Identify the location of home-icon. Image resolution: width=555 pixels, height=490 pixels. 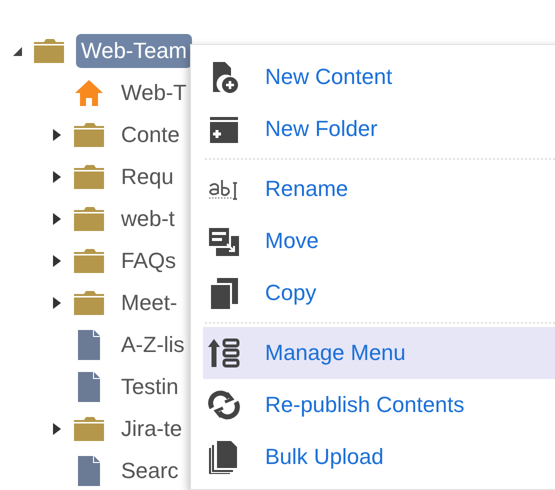
(89, 93).